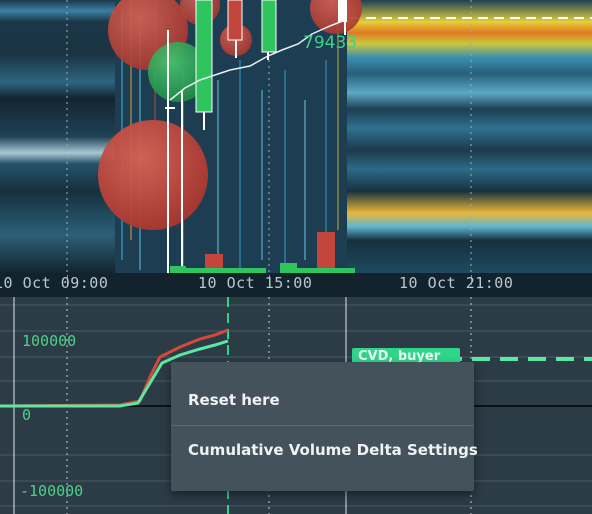 This screenshot has width=592, height=514. I want to click on price-label: 79433, so click(330, 43).